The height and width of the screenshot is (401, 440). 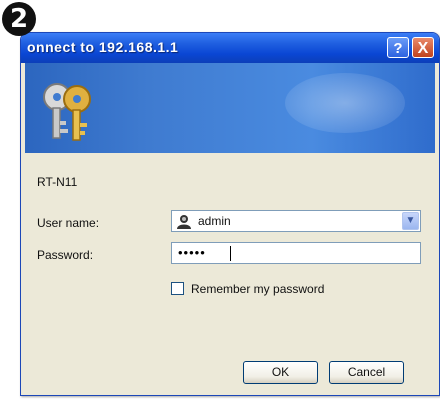 What do you see at coordinates (184, 222) in the screenshot?
I see `user-icon` at bounding box center [184, 222].